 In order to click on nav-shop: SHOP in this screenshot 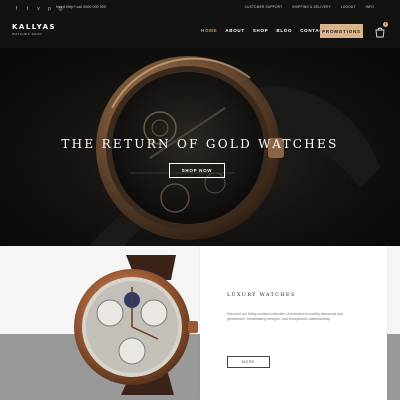, I will do `click(261, 30)`.